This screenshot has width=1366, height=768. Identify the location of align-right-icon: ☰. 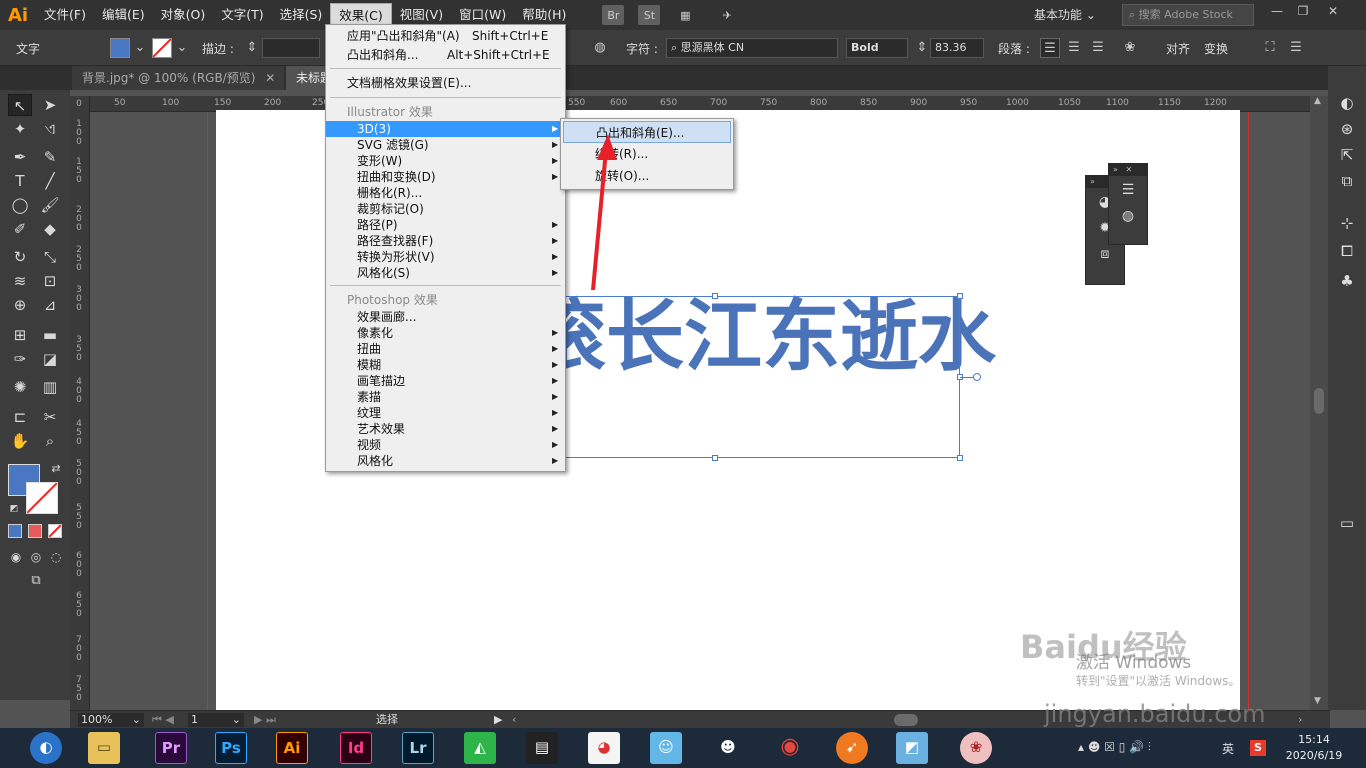
(1098, 48).